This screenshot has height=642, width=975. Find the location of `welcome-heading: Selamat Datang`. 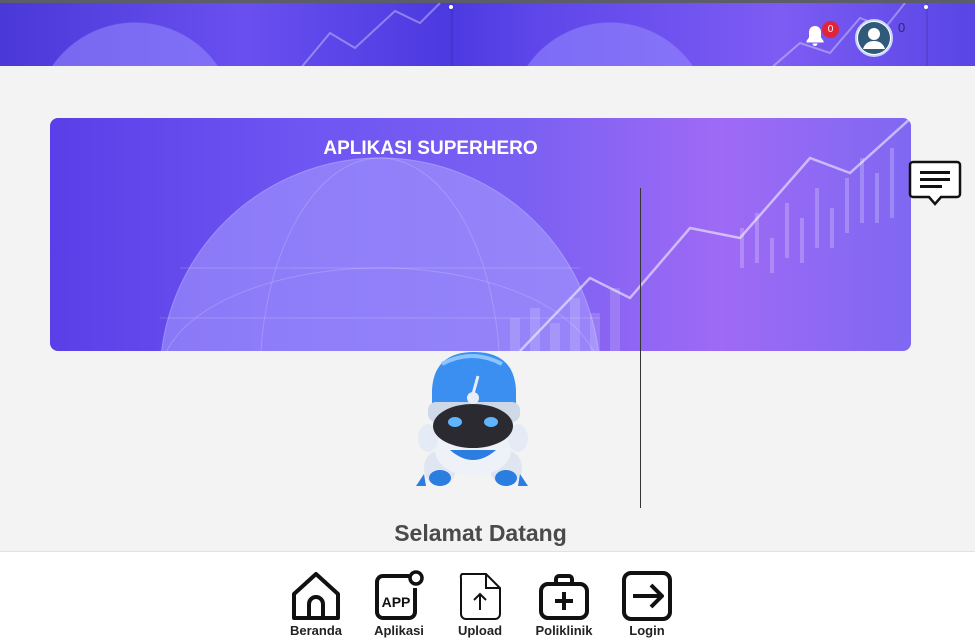

welcome-heading: Selamat Datang is located at coordinates (487, 533).